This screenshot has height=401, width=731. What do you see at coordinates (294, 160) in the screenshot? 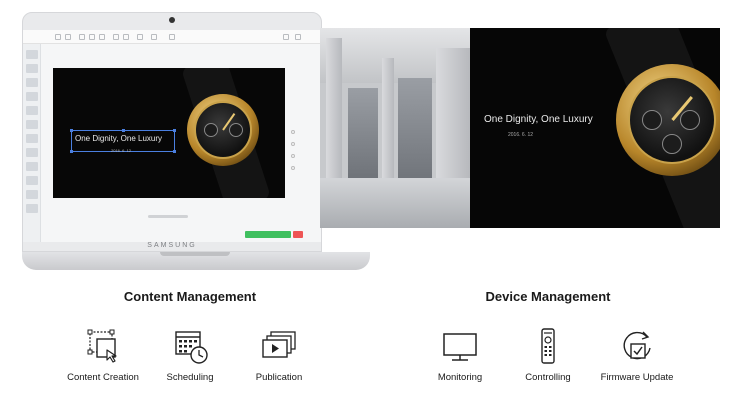
I see `editor-right-tools` at bounding box center [294, 160].